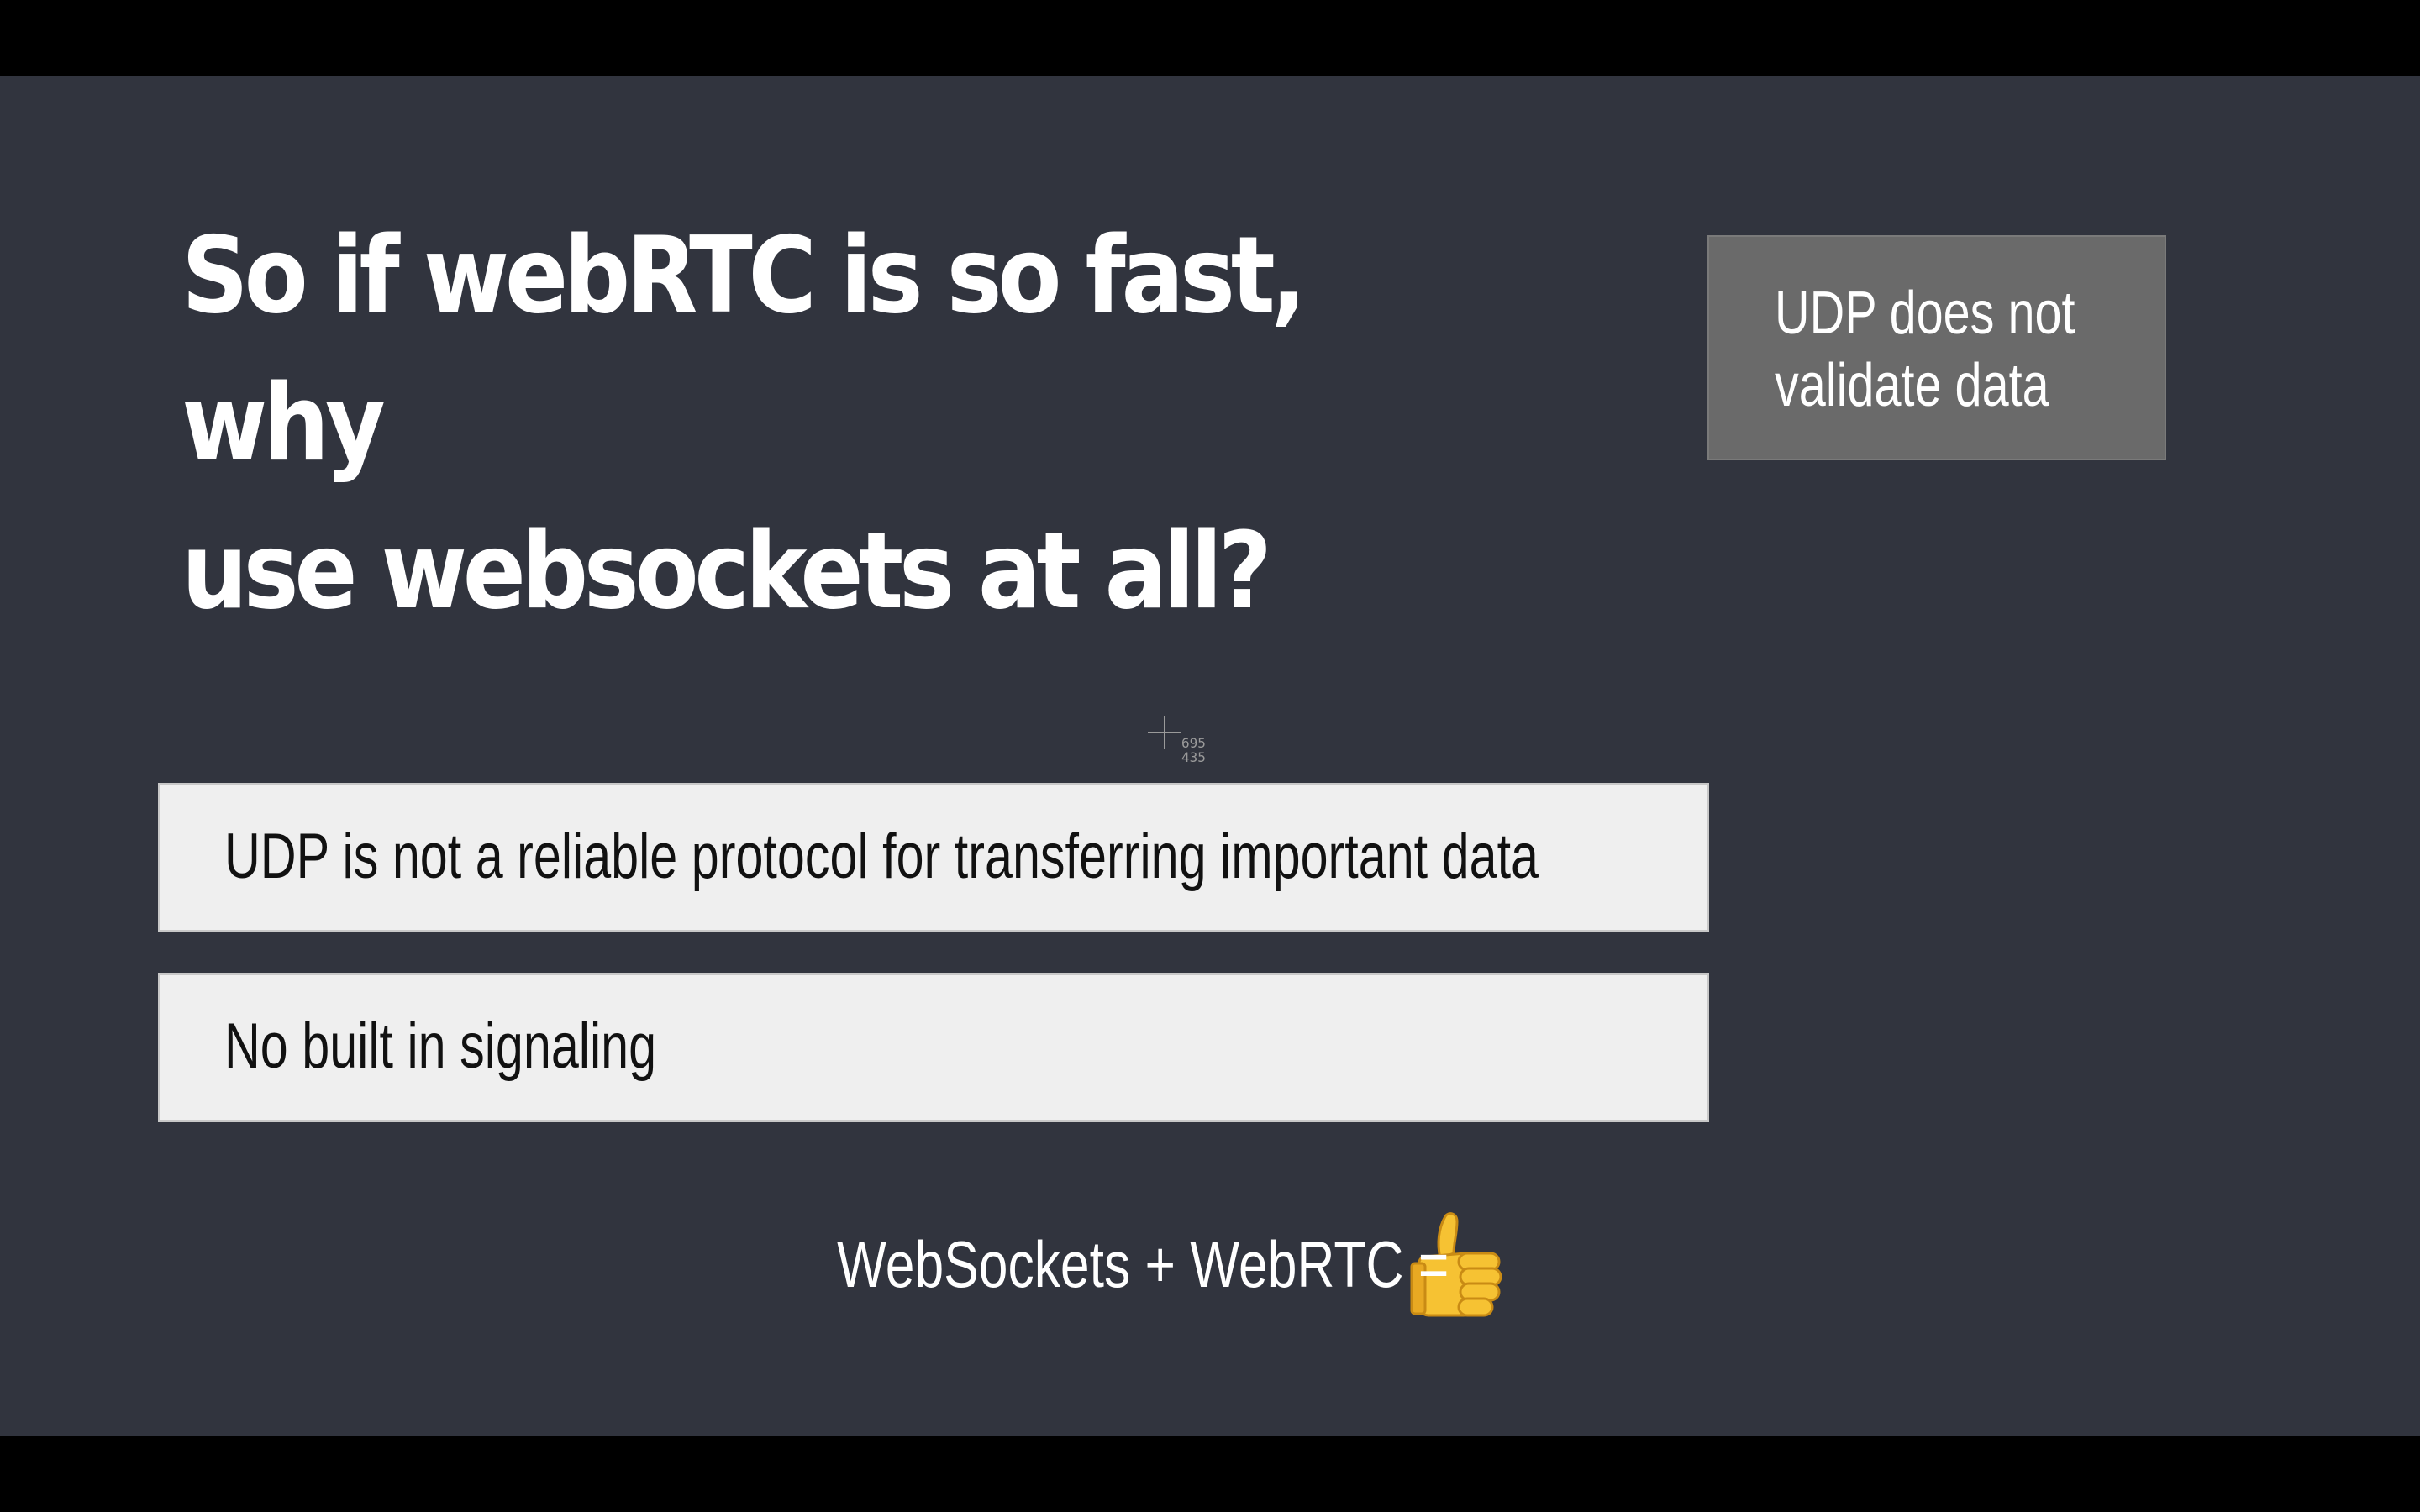  Describe the element at coordinates (1210, 1474) in the screenshot. I see `letterbox-bottom` at that location.